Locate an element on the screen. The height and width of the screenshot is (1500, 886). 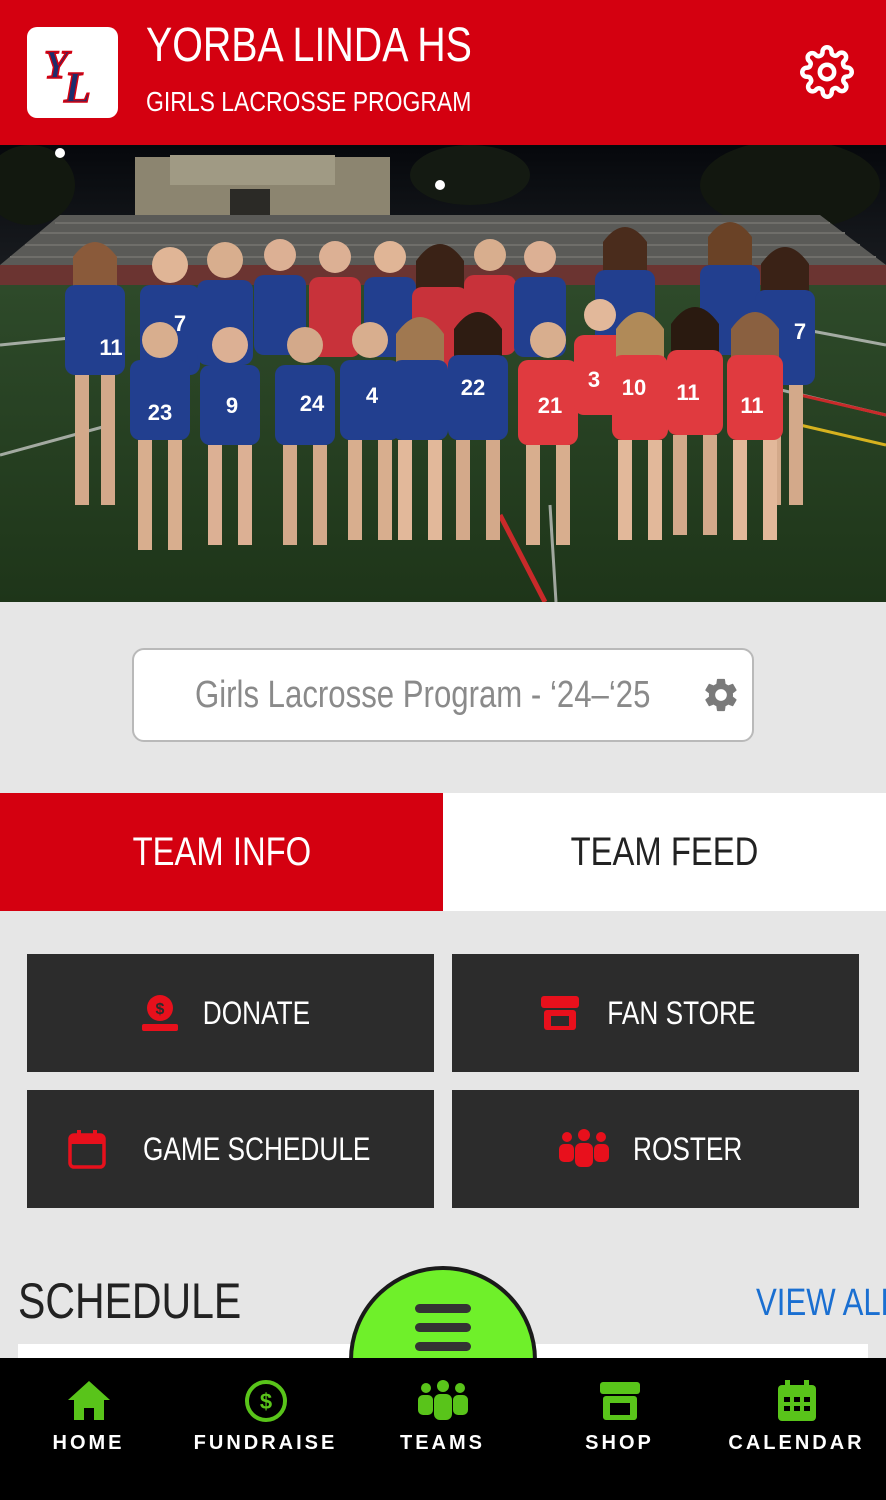
nav-teams: TEAMS is located at coordinates (442, 1416).